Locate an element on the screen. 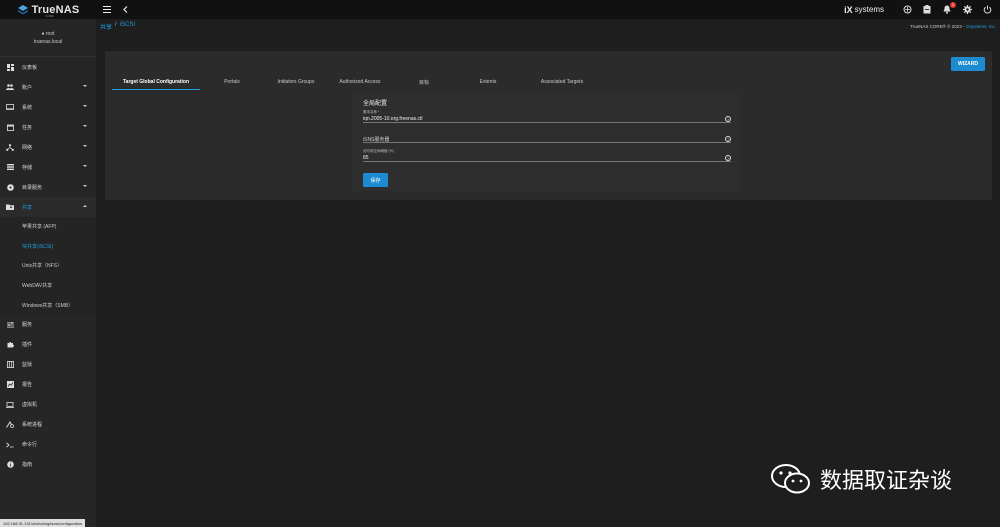 The width and height of the screenshot is (1000, 527). process-icon is located at coordinates (10, 425).